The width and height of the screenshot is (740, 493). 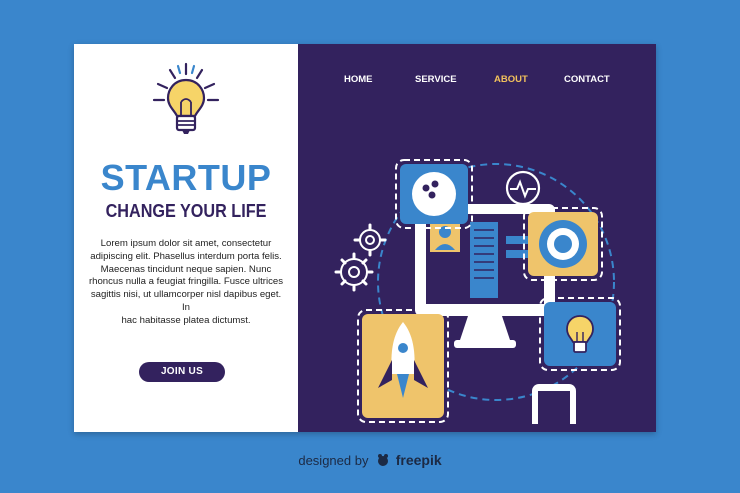 What do you see at coordinates (186, 269) in the screenshot?
I see `body-line: Maecenas tincidunt neque sapien. Nunc` at bounding box center [186, 269].